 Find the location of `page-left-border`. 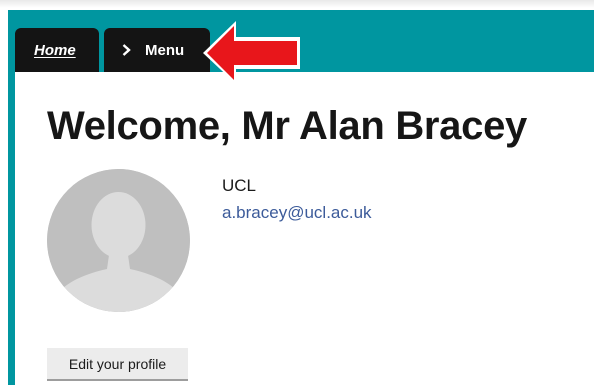

page-left-border is located at coordinates (11, 197).